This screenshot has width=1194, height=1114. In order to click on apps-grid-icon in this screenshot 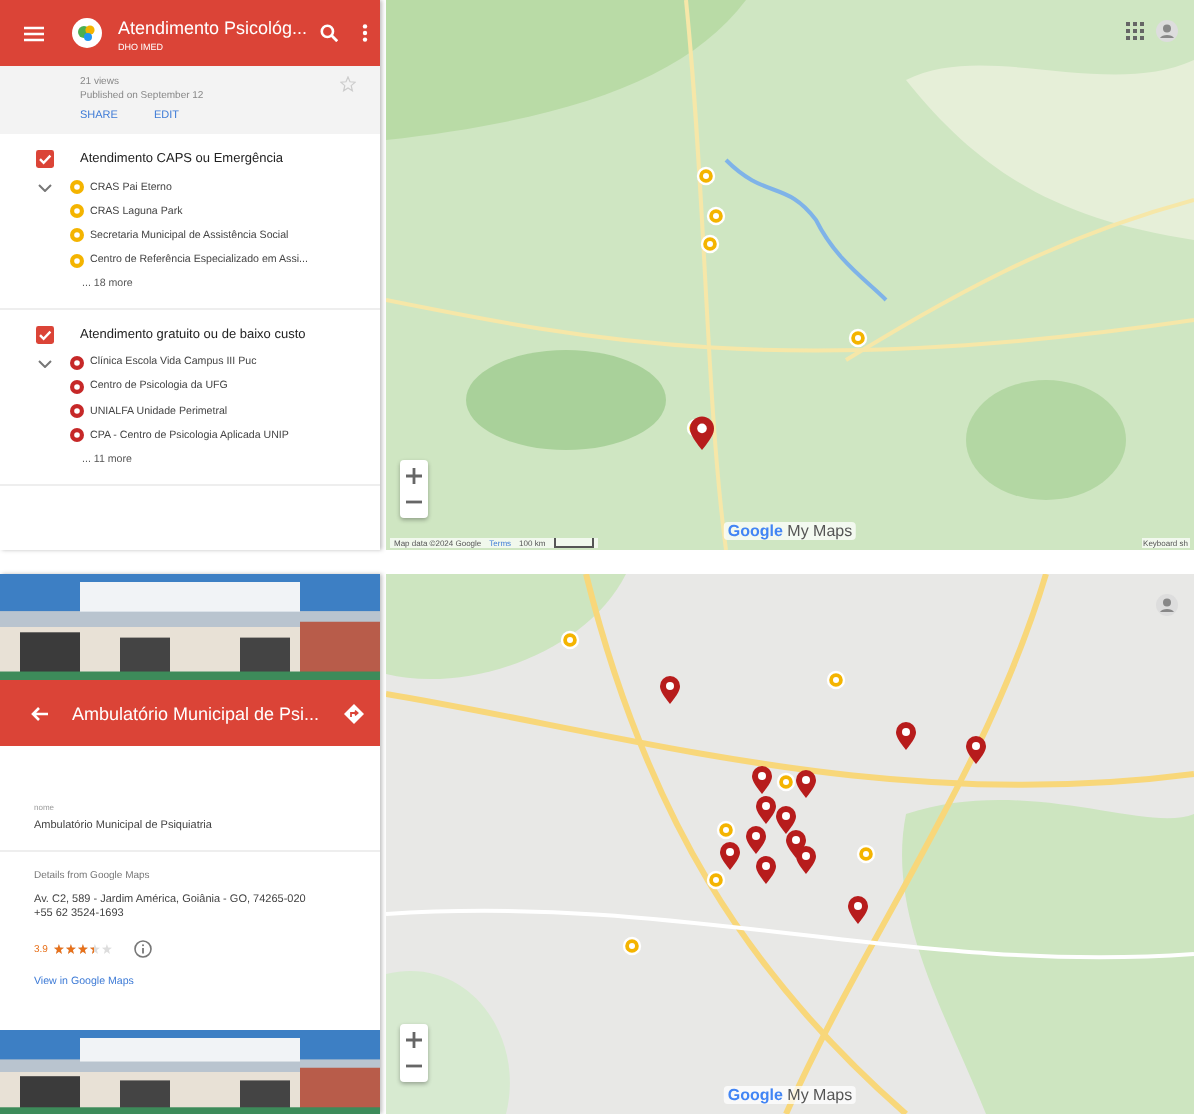, I will do `click(1135, 31)`.